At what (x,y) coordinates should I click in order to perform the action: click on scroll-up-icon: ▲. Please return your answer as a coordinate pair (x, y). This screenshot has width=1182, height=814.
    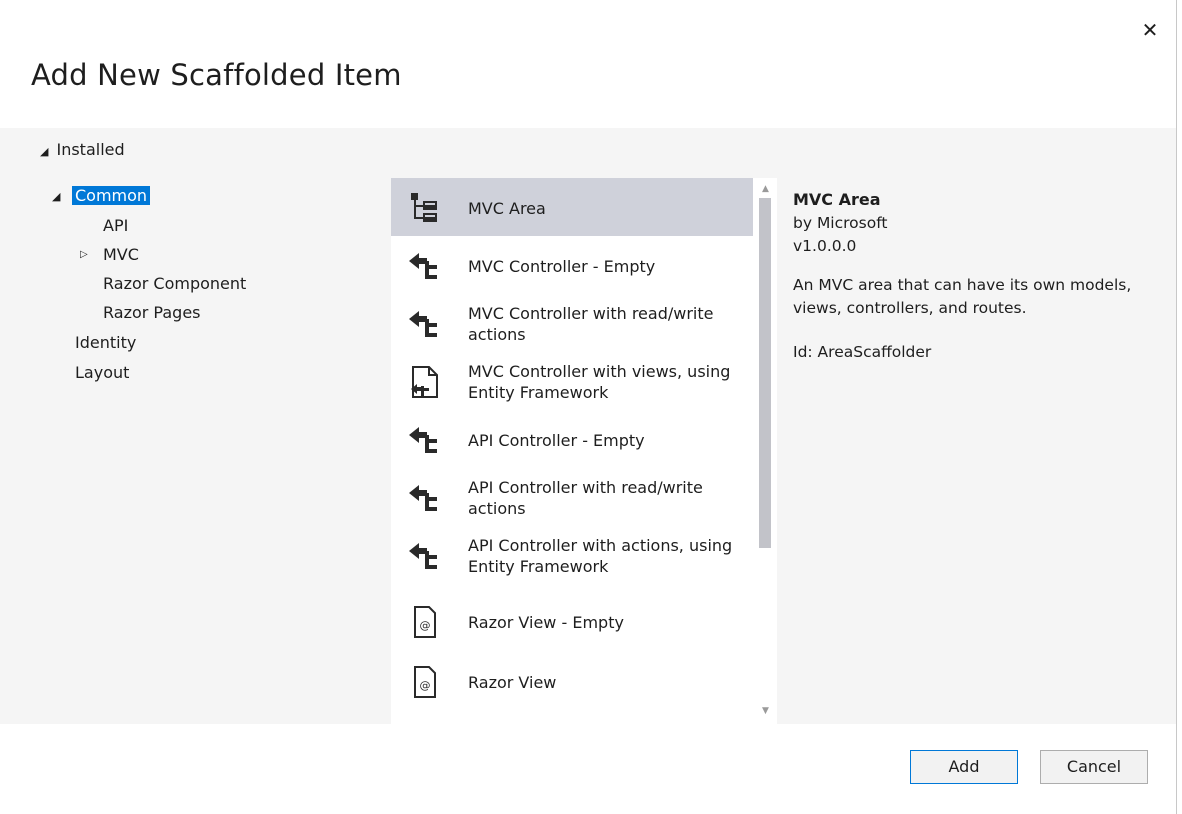
    Looking at the image, I should click on (765, 189).